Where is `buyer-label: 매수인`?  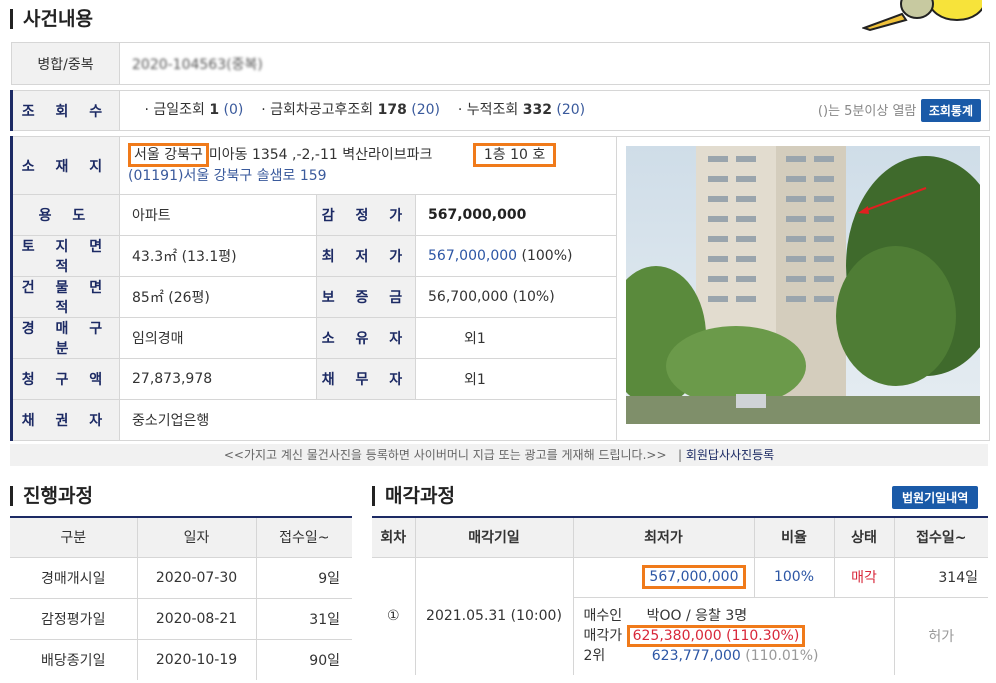
buyer-label: 매수인 is located at coordinates (603, 615).